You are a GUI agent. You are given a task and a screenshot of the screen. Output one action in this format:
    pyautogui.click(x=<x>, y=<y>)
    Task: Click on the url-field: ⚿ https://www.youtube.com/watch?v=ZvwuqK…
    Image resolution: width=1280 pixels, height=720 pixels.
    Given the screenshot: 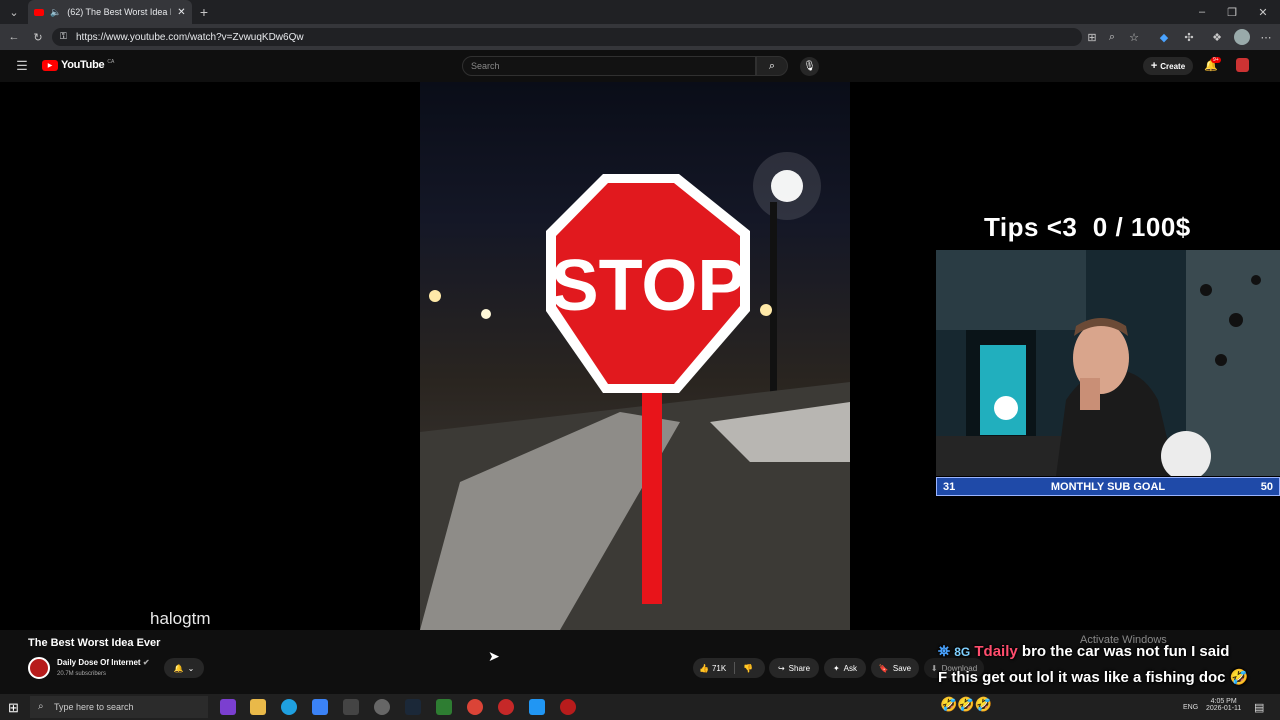 What is the action you would take?
    pyautogui.click(x=567, y=37)
    